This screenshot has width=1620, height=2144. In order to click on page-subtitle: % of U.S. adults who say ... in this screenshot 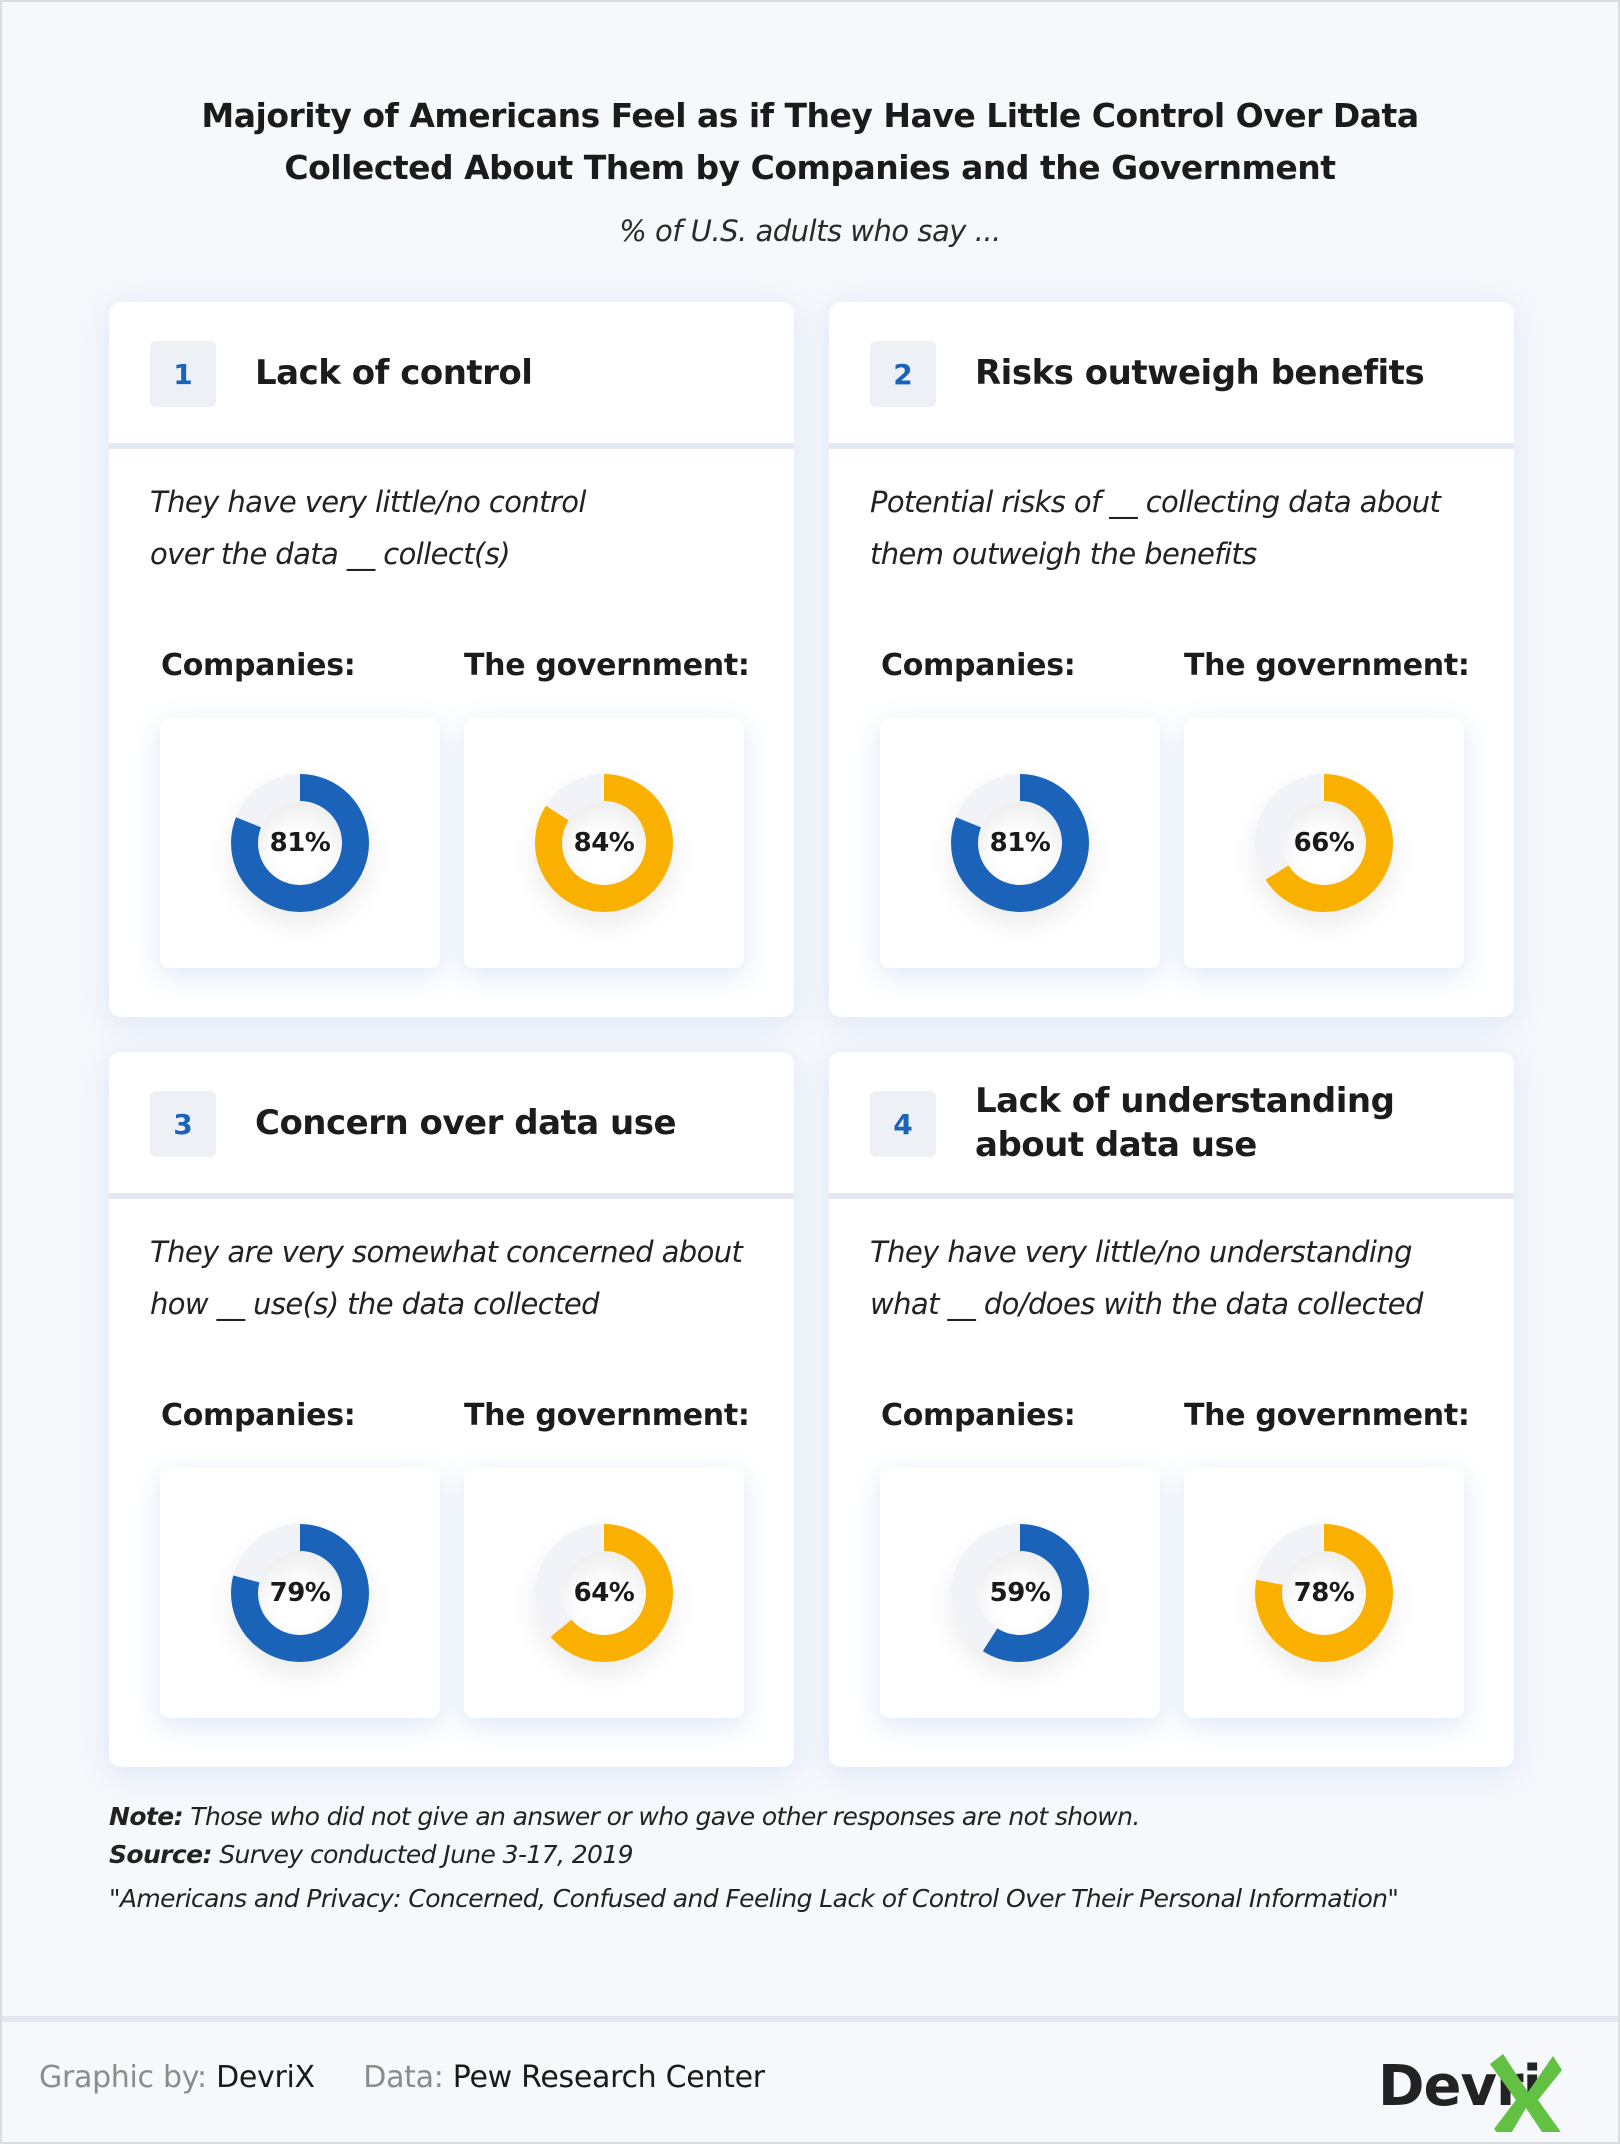, I will do `click(810, 231)`.